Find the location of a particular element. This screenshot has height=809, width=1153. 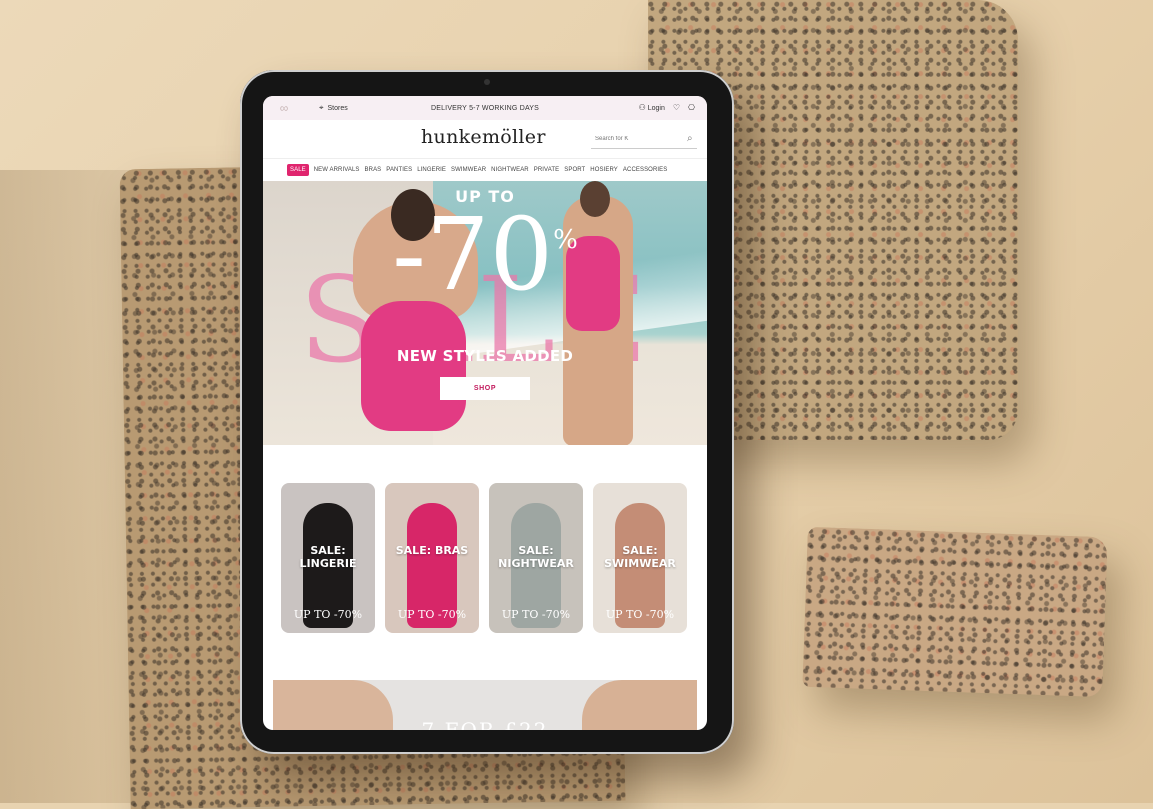

search-input is located at coordinates (639, 139).